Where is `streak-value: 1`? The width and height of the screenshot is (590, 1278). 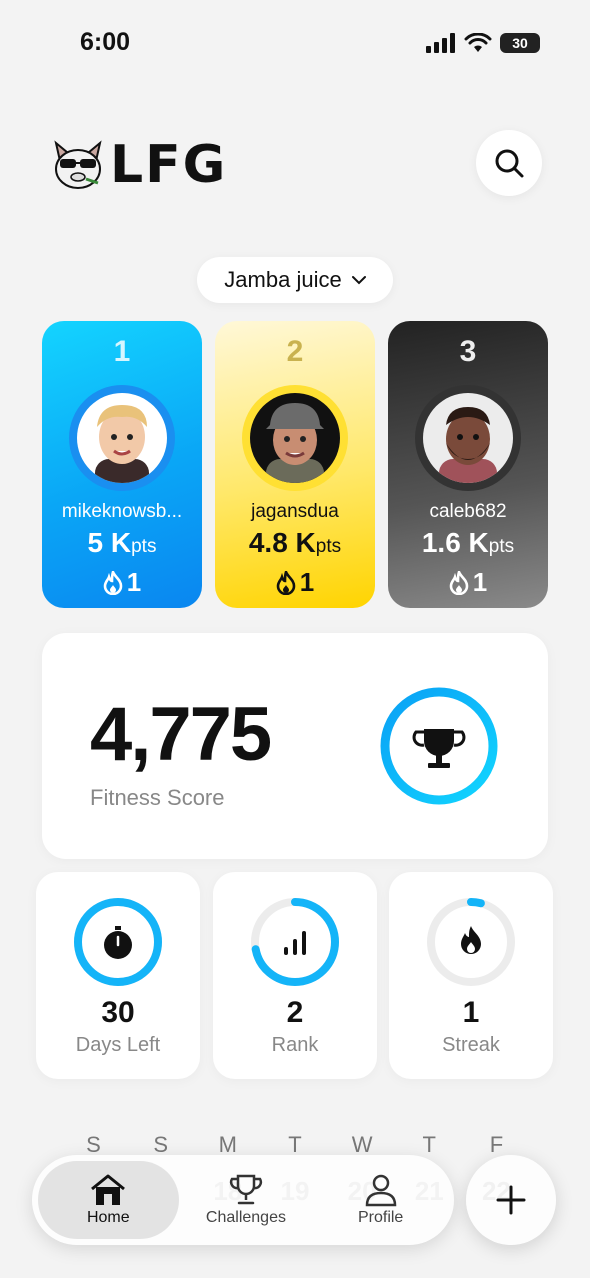 streak-value: 1 is located at coordinates (471, 1012).